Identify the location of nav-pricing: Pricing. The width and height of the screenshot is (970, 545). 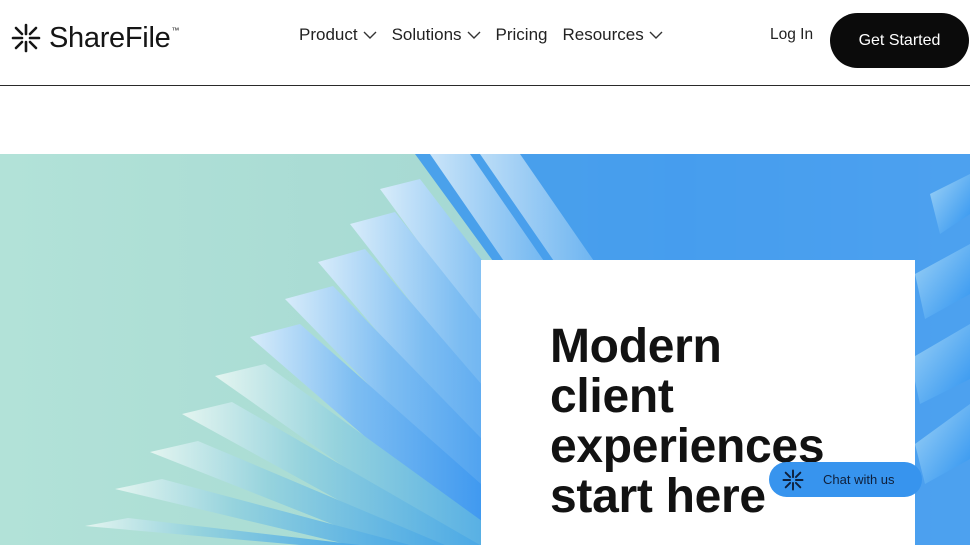
(522, 35).